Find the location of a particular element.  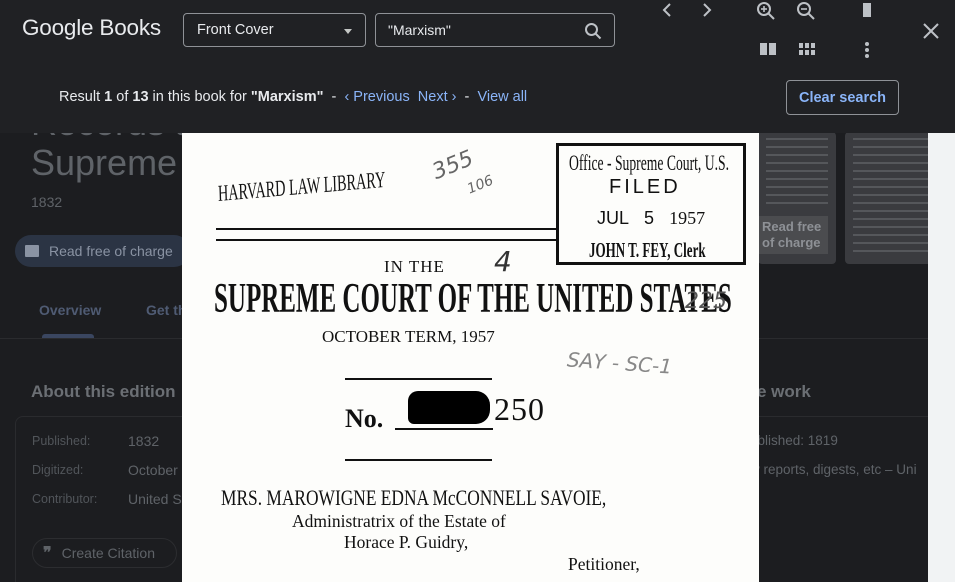

published-value: 1832 is located at coordinates (144, 441).